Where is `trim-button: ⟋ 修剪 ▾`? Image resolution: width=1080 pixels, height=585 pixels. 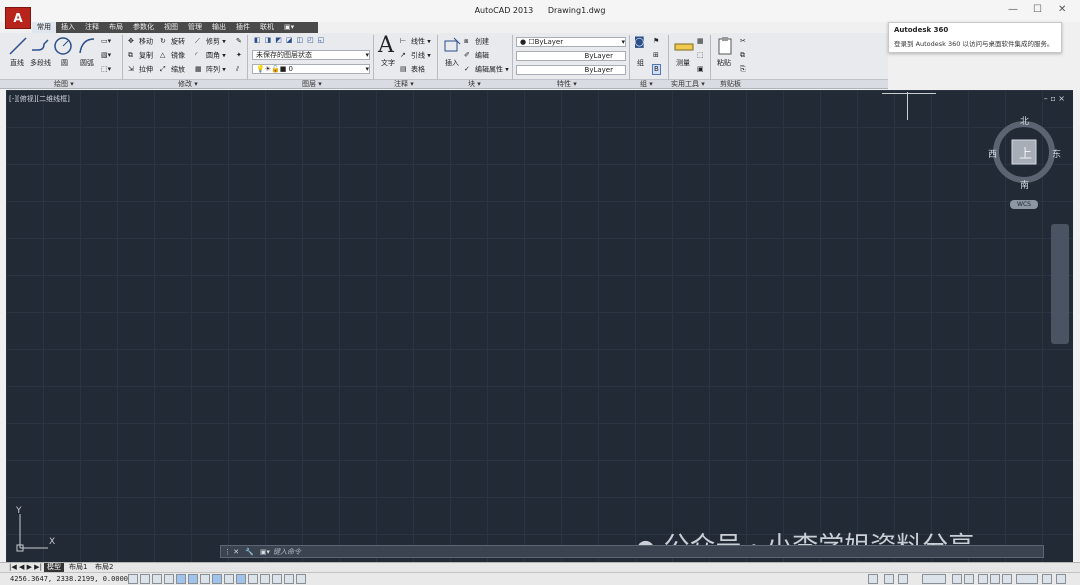
trim-button: ⟋ 修剪 ▾ is located at coordinates (210, 42).